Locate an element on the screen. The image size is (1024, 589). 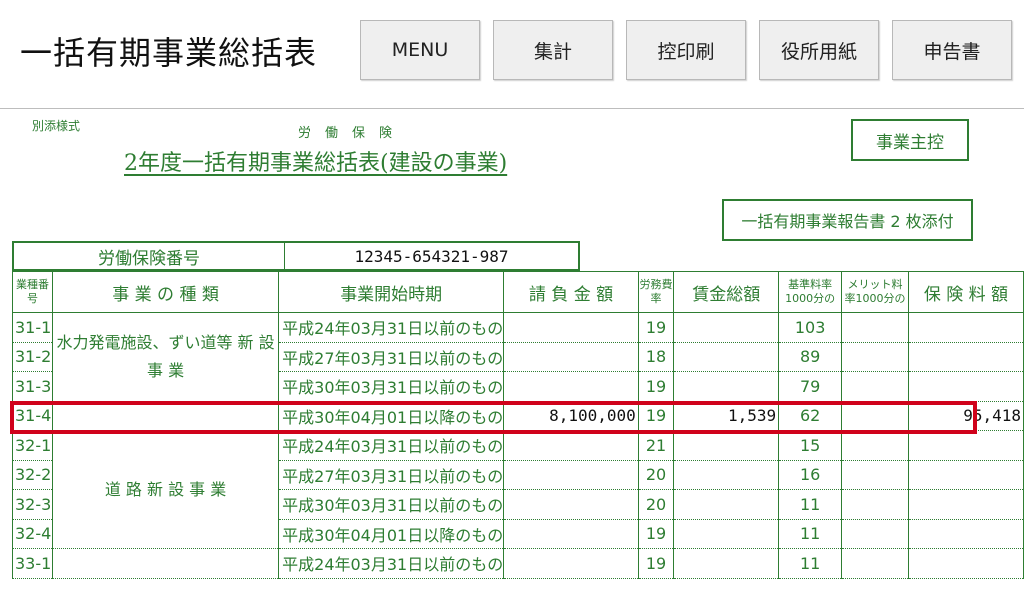
header-premium: 保 険 料 額 is located at coordinates (965, 292).